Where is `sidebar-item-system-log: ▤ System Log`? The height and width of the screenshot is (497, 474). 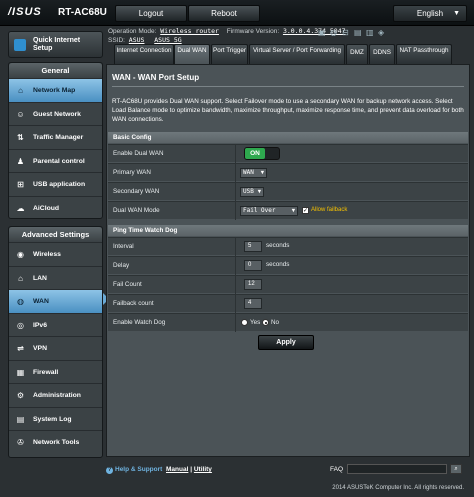
sidebar-item-system-log: ▤ System Log is located at coordinates (55, 418).